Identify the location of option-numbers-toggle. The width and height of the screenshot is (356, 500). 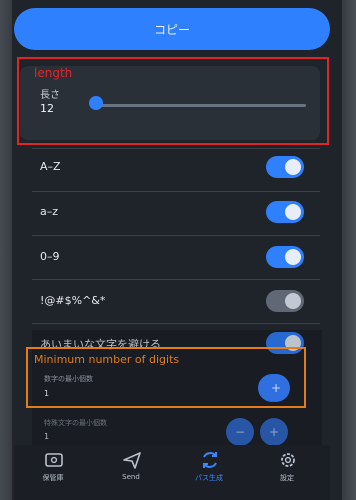
(285, 257).